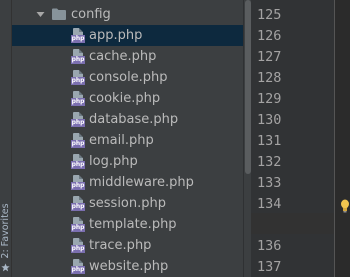 This screenshot has height=277, width=350. I want to click on file-name: session.php, so click(127, 203).